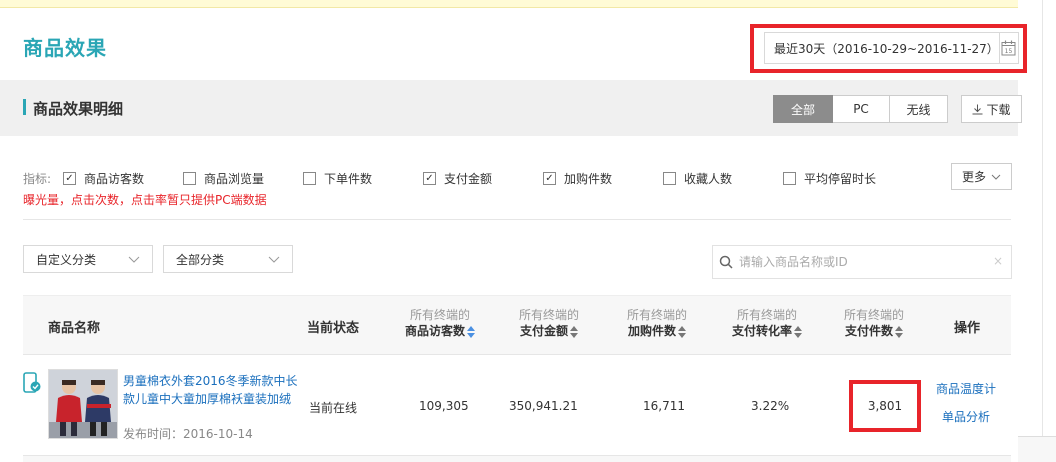 The image size is (1056, 462). I want to click on calendar-day: 15, so click(1009, 51).